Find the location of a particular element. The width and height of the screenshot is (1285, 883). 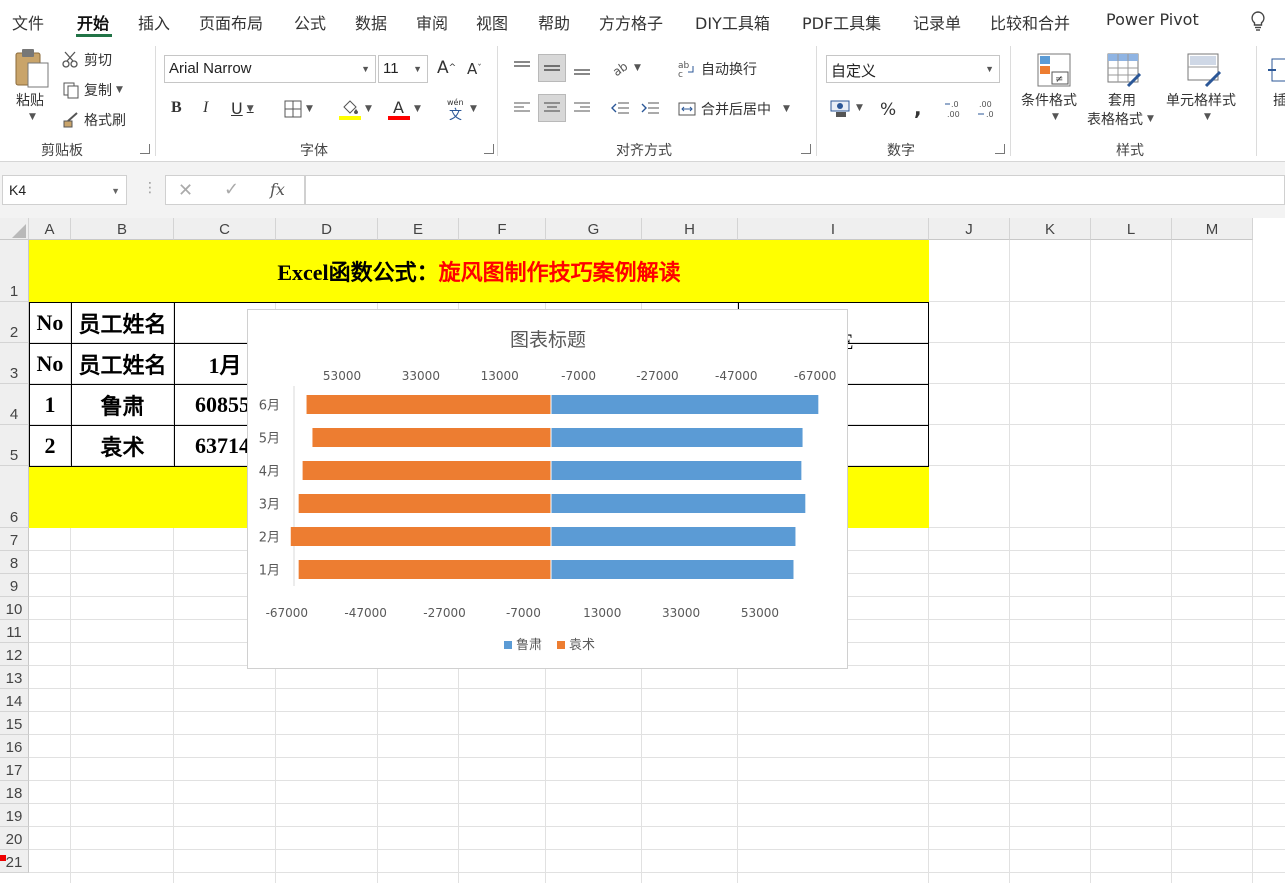

fill-color-button: ▼ is located at coordinates (355, 109).